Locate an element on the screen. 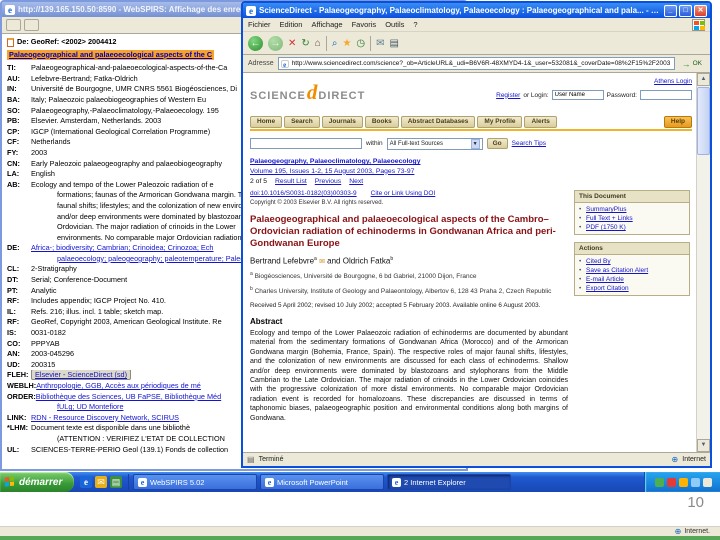  nav-button: My Profile is located at coordinates (500, 122).